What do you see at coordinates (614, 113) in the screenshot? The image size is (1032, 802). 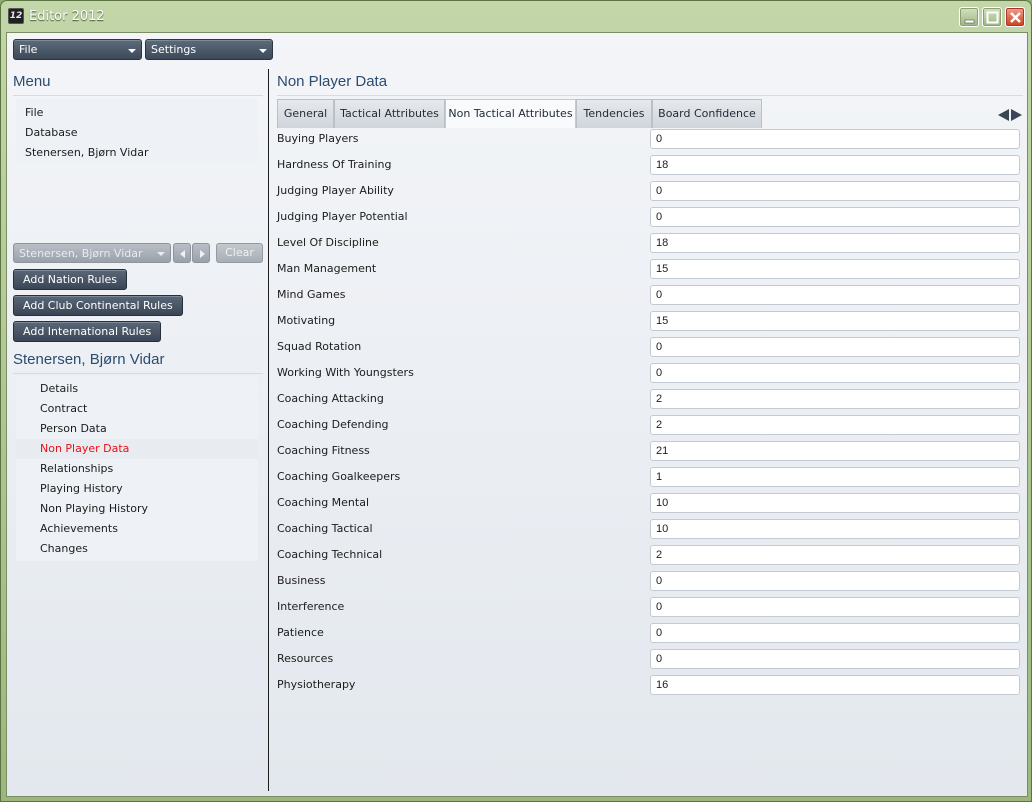 I see `tab-tendencies: Tendencies` at bounding box center [614, 113].